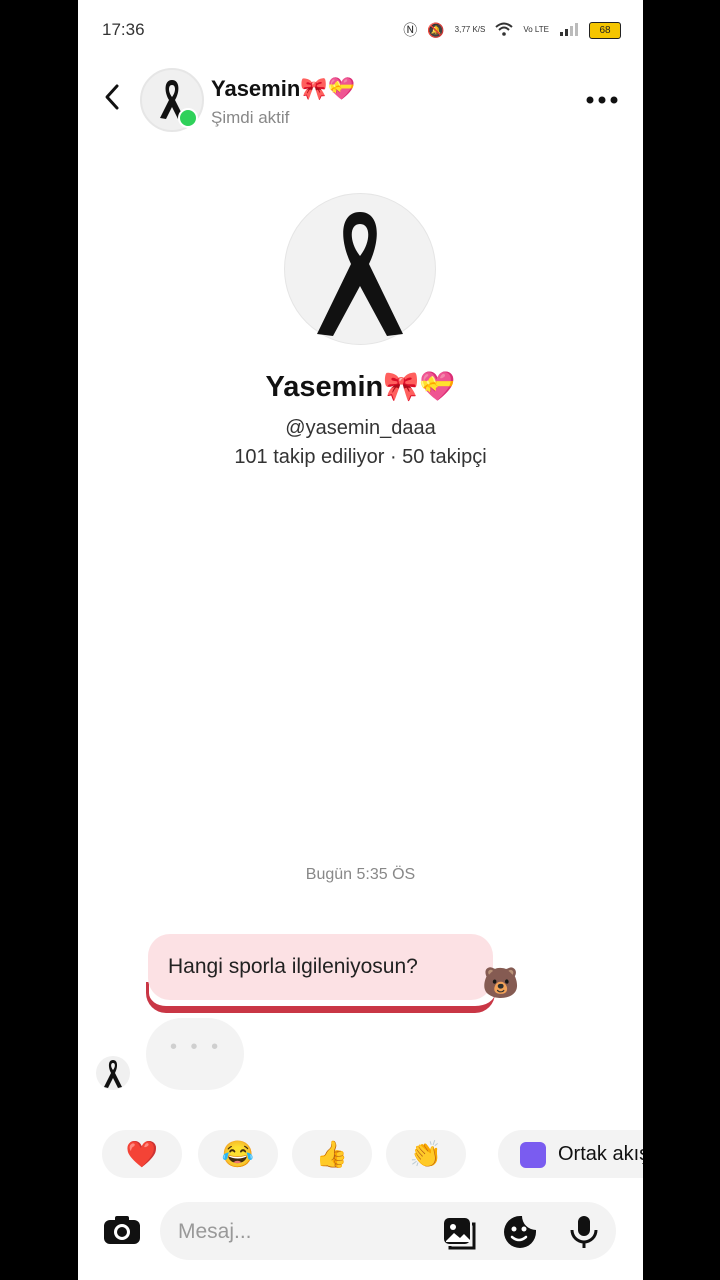  I want to click on voice-button, so click(584, 1232).